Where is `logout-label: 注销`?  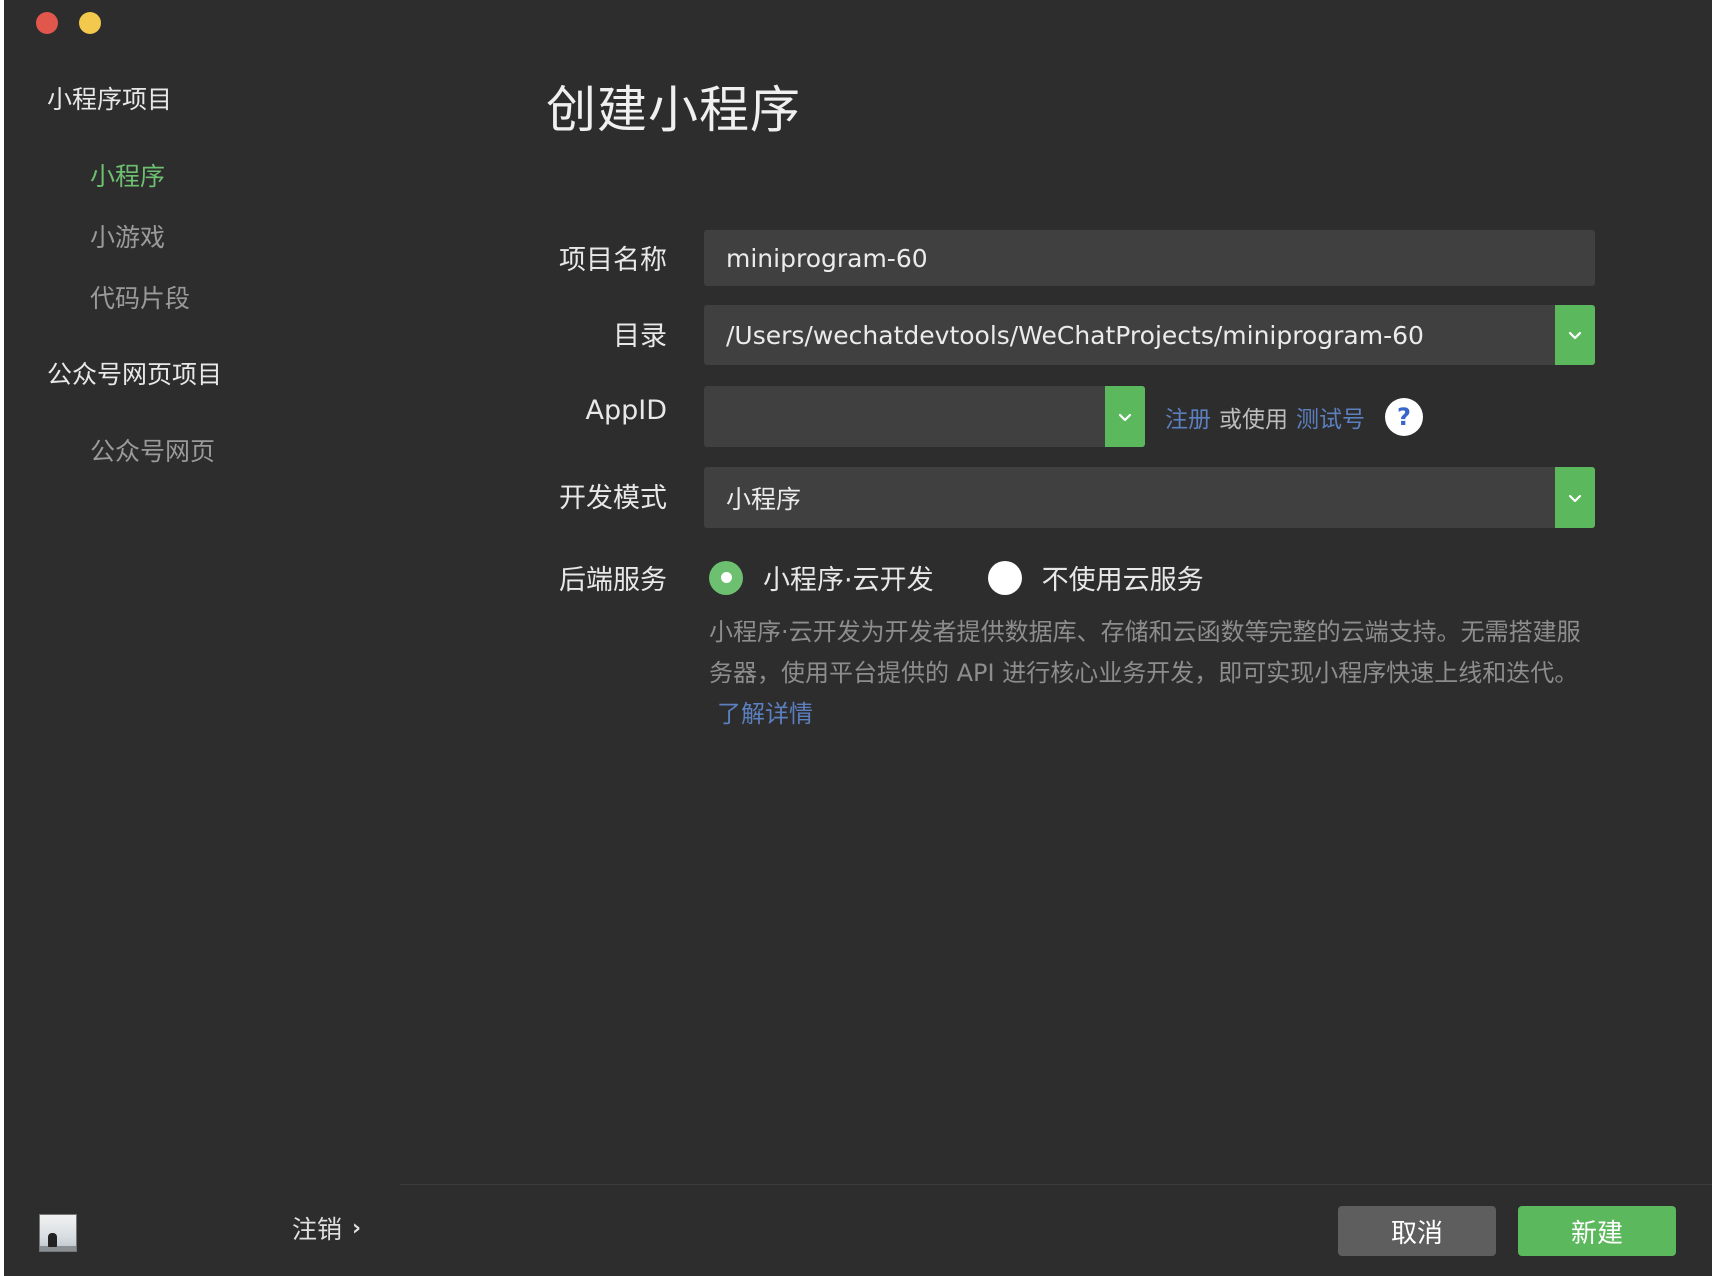 logout-label: 注销 is located at coordinates (317, 1229).